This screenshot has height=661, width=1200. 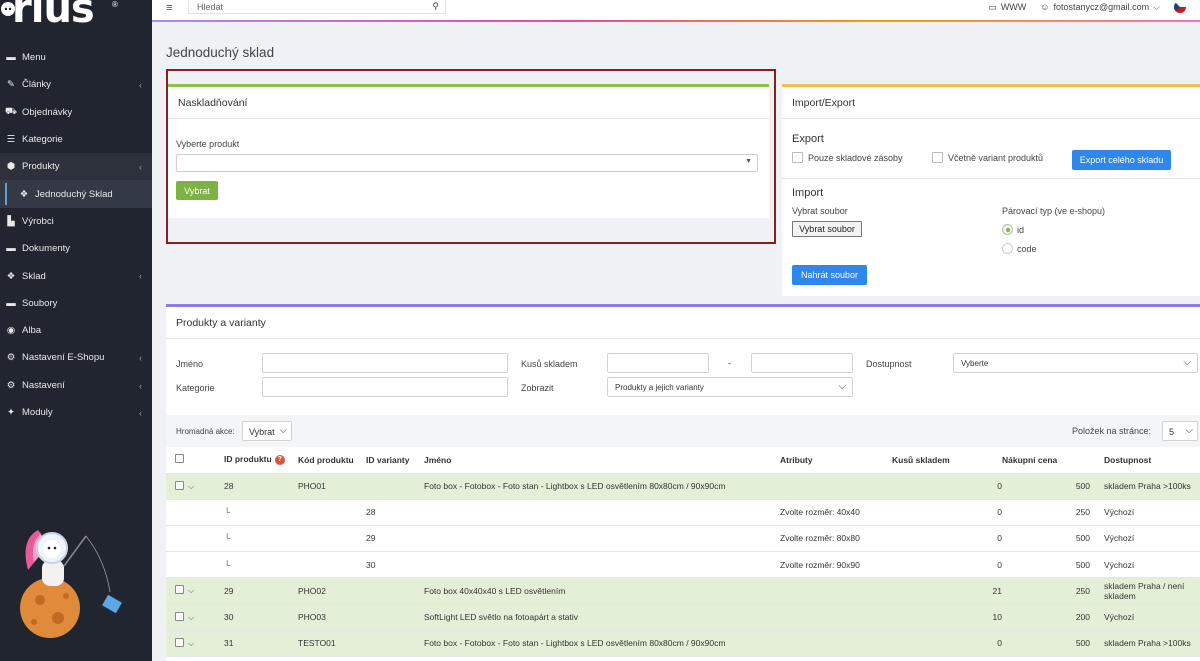 I want to click on with-variants-checkbox, so click(x=937, y=157).